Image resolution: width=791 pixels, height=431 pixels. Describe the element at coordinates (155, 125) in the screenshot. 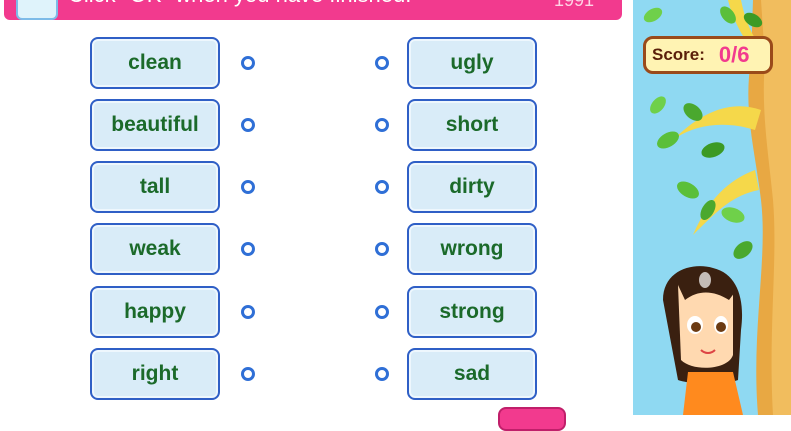

I see `left-word-card-2: beautiful` at that location.